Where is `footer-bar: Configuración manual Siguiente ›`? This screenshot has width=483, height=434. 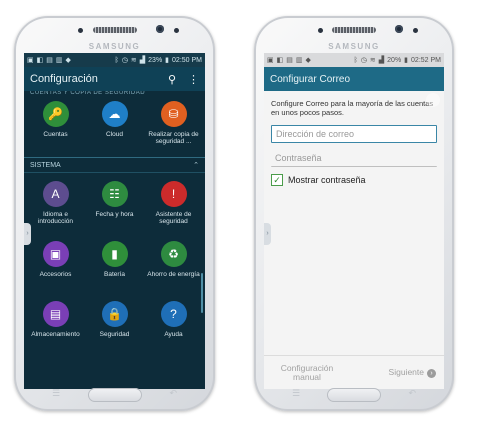 footer-bar: Configuración manual Siguiente › is located at coordinates (354, 372).